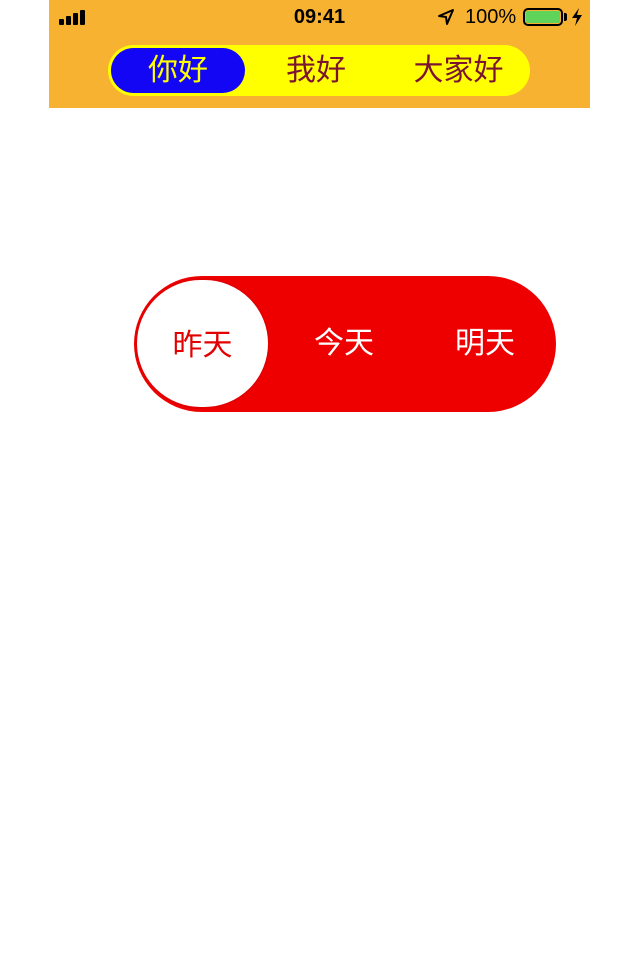  I want to click on status-bar: 09:41 100%, so click(319, 18).